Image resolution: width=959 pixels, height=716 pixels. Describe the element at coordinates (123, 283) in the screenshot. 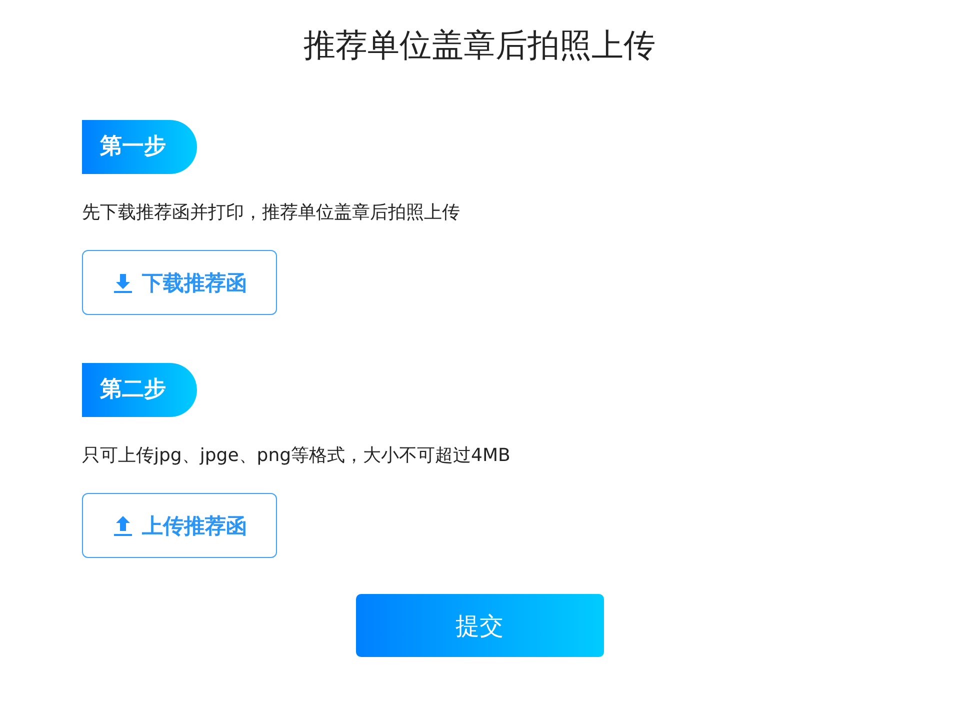

I see `download-icon` at that location.